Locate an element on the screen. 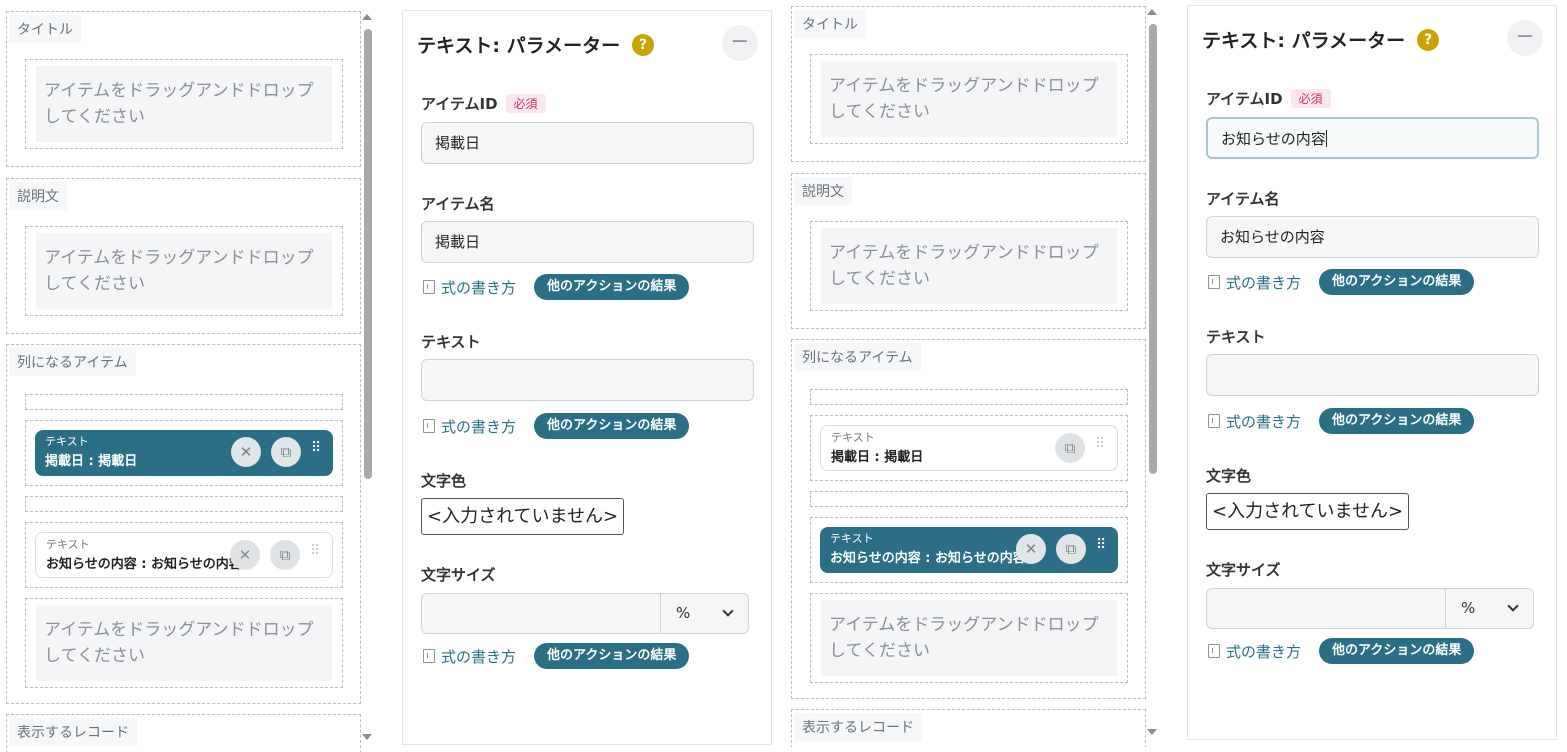 The image size is (1567, 752). text-size-label: 文字サイズ is located at coordinates (1243, 570).